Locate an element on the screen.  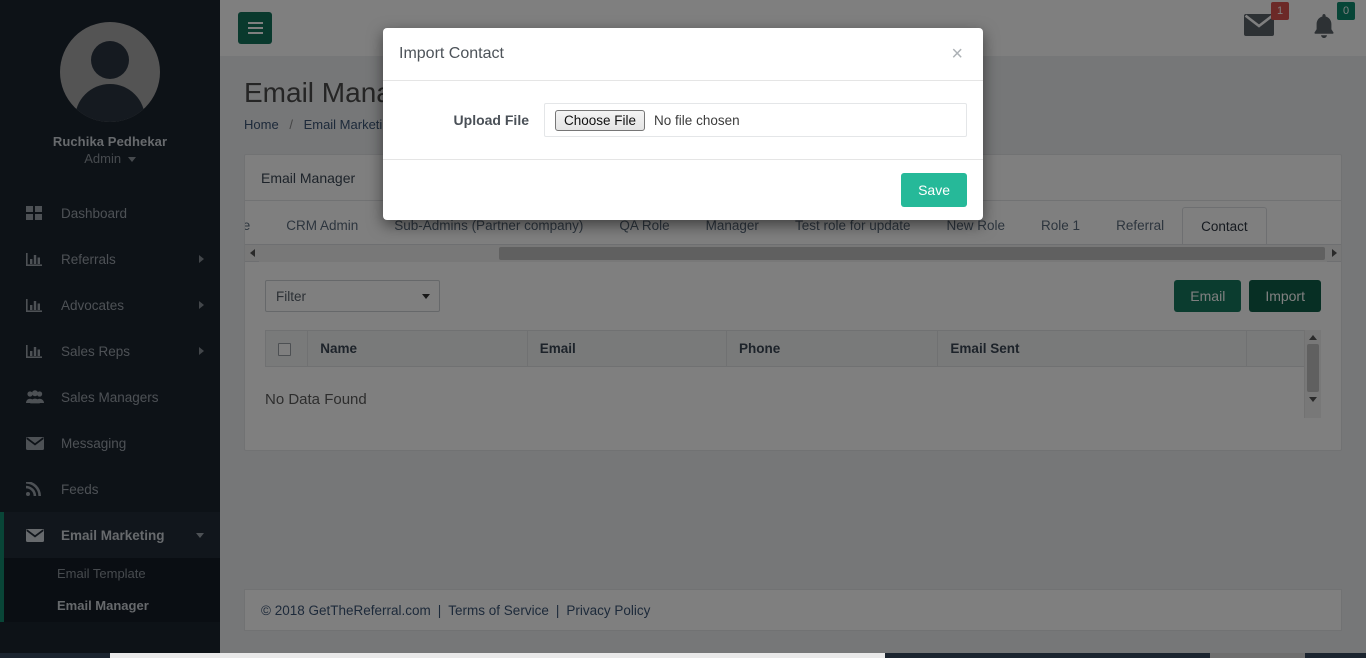
modal-footer: Save is located at coordinates (683, 190).